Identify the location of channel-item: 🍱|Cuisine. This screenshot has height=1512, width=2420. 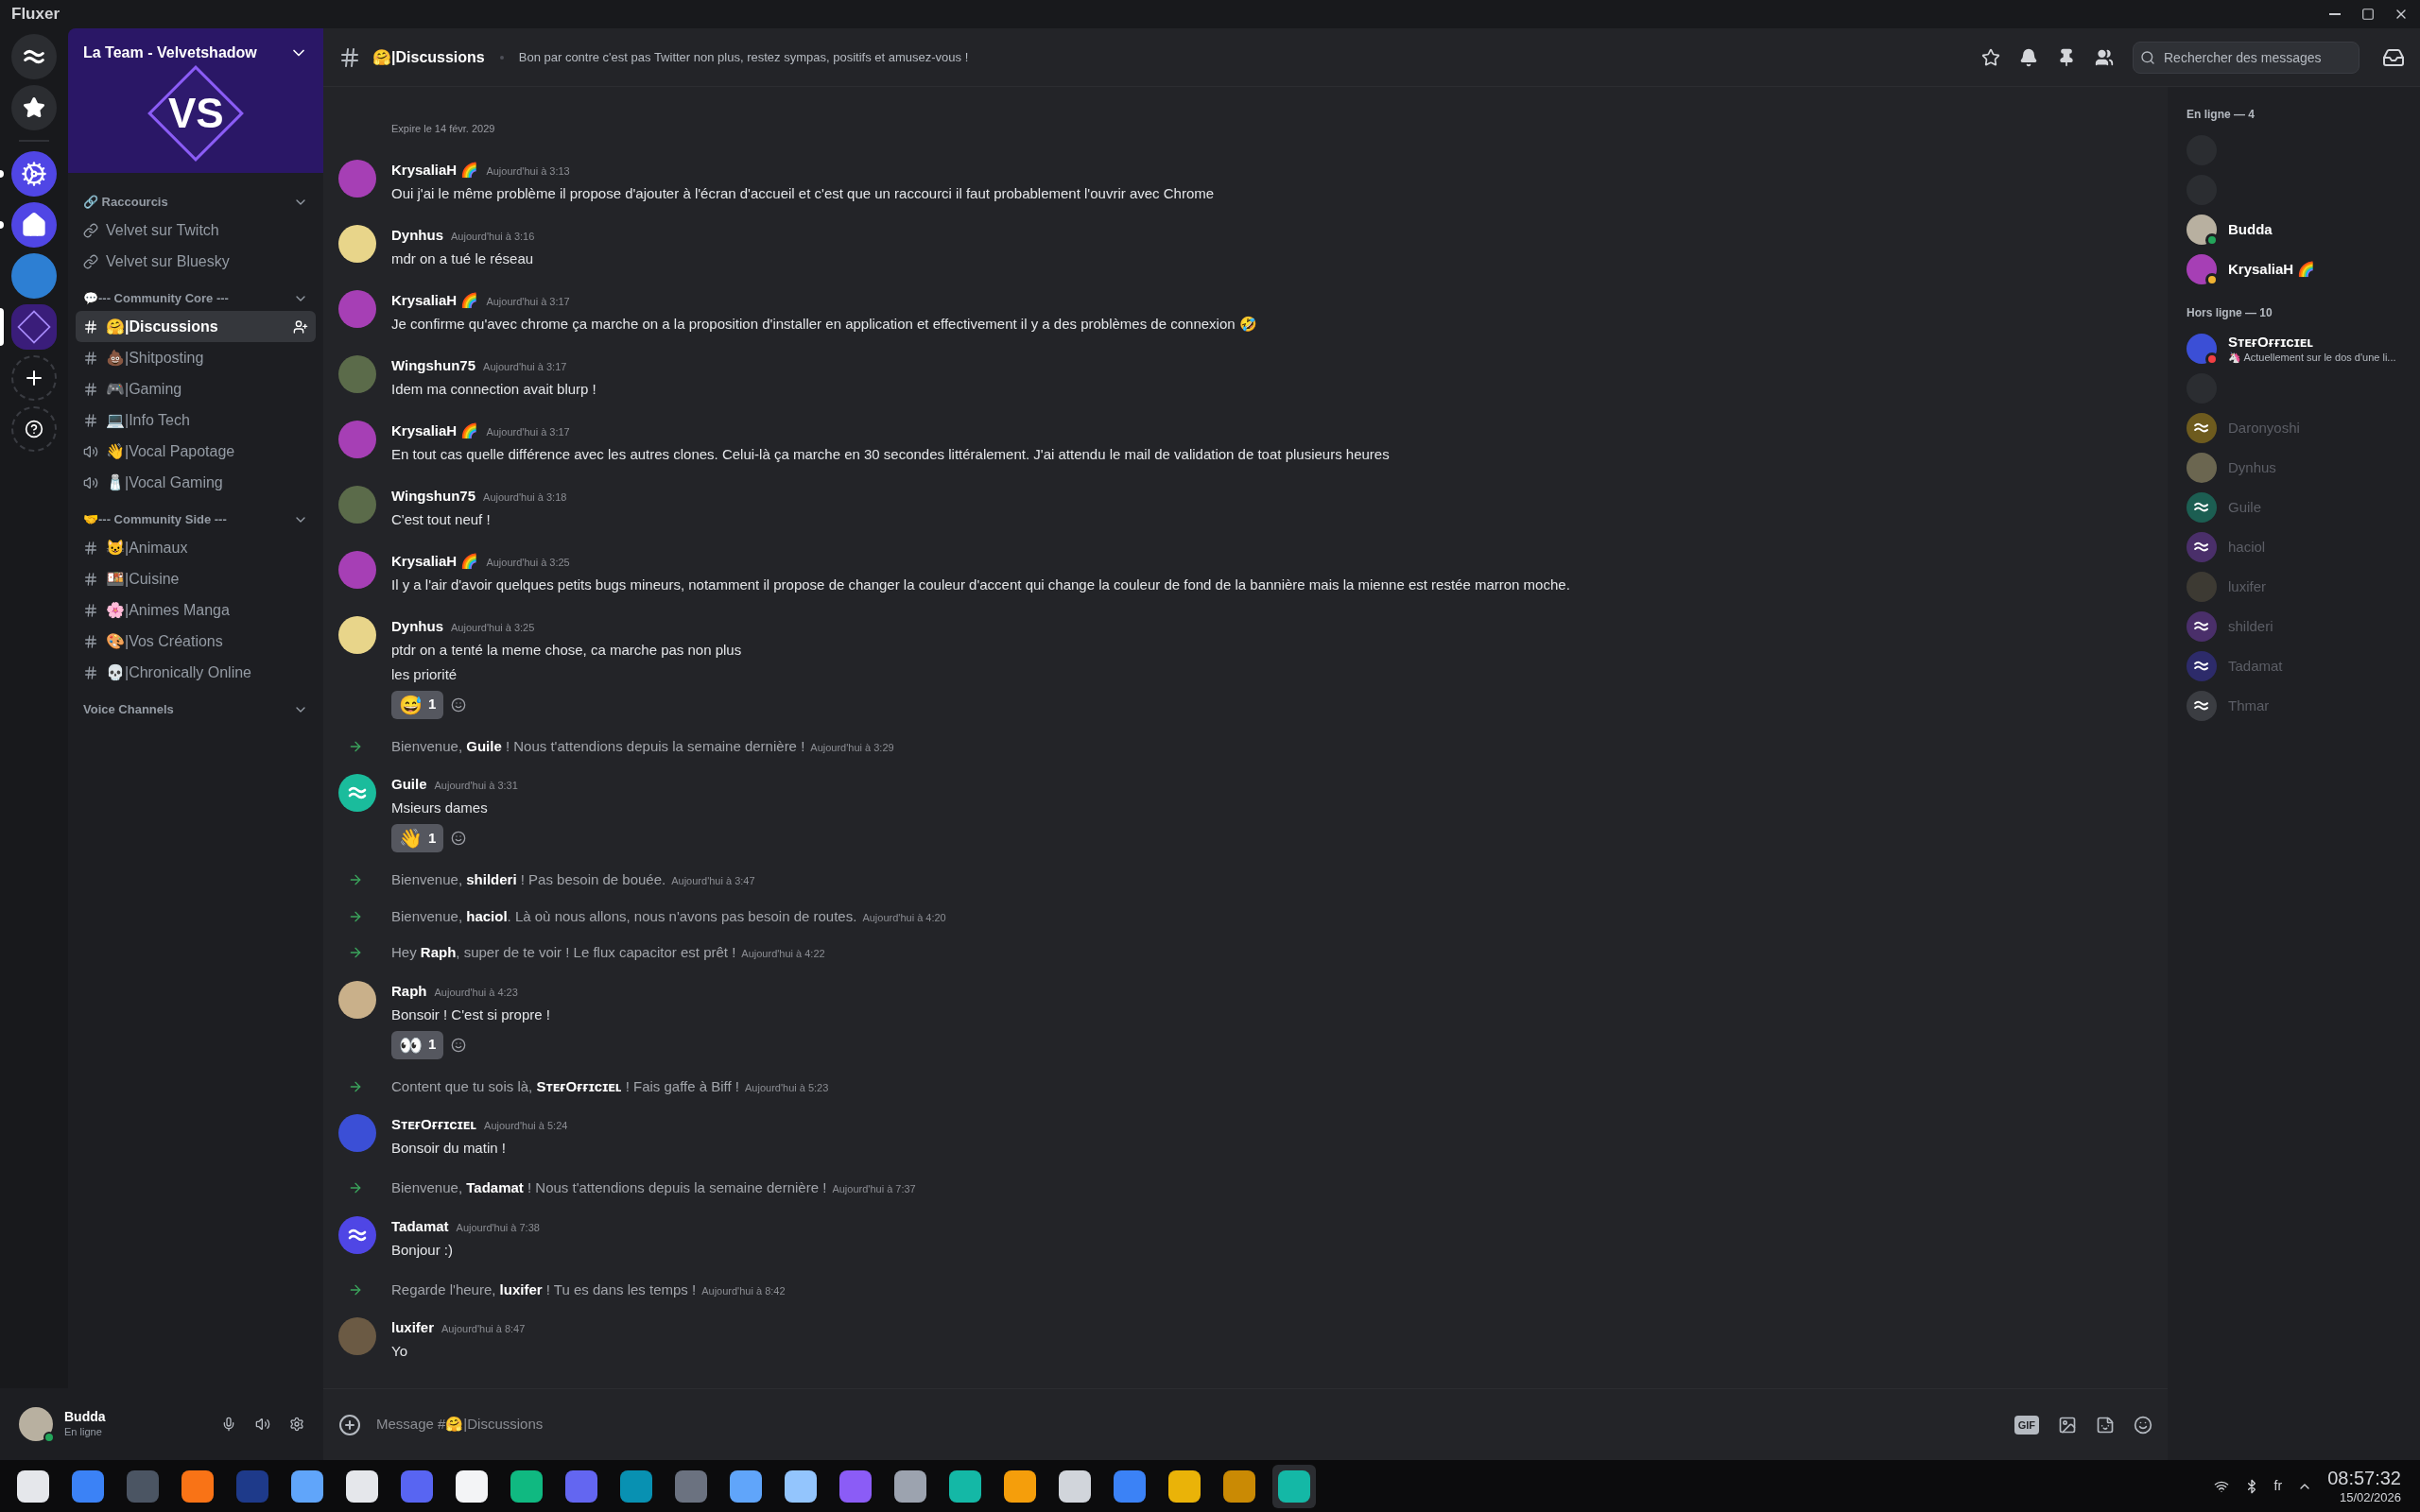
(196, 578).